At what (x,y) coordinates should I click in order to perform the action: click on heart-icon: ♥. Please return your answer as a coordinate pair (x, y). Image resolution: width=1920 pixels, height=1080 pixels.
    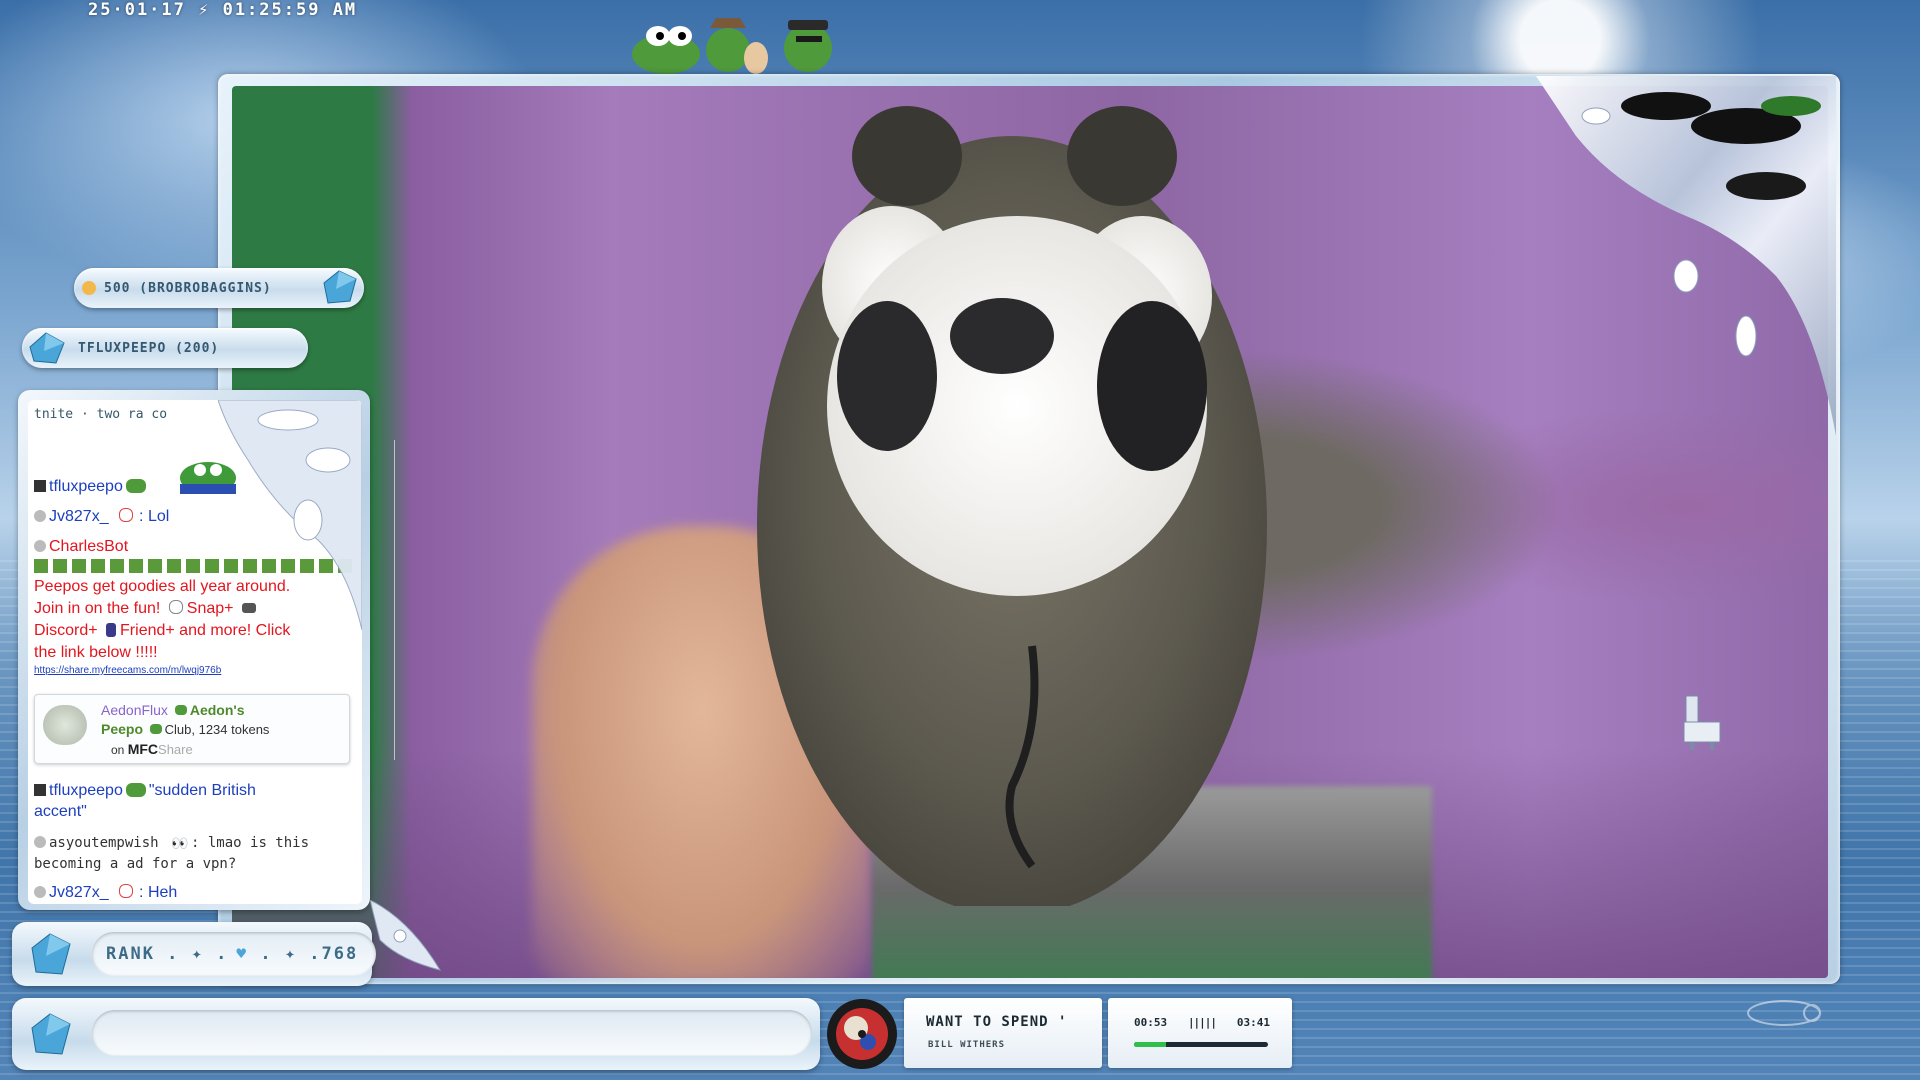
    Looking at the image, I should click on (242, 953).